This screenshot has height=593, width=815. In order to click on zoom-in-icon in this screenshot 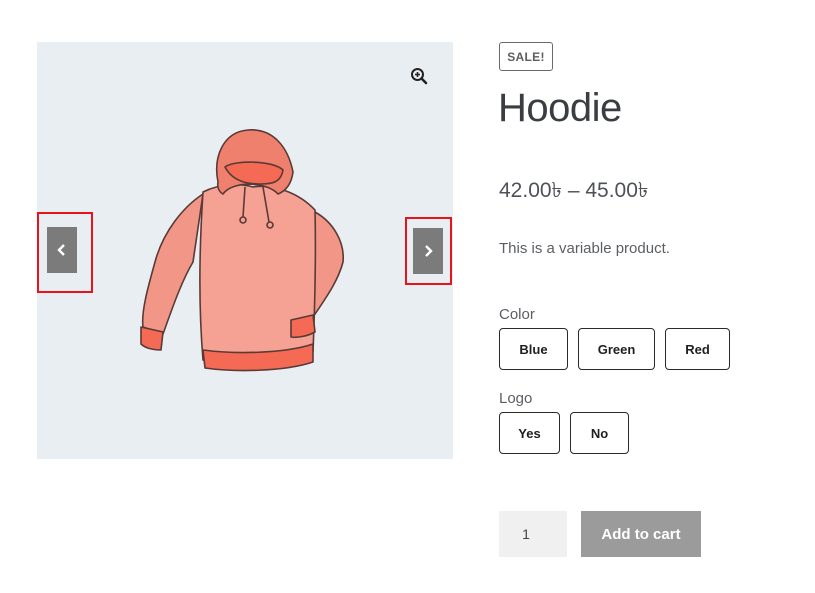, I will do `click(419, 76)`.